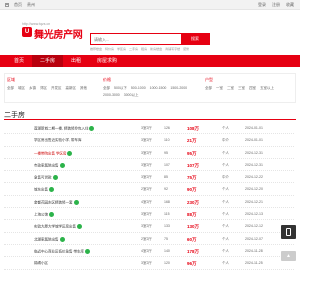 The image size is (320, 300). Describe the element at coordinates (193, 202) in the screenshot. I see `listing-price: 230万` at that location.